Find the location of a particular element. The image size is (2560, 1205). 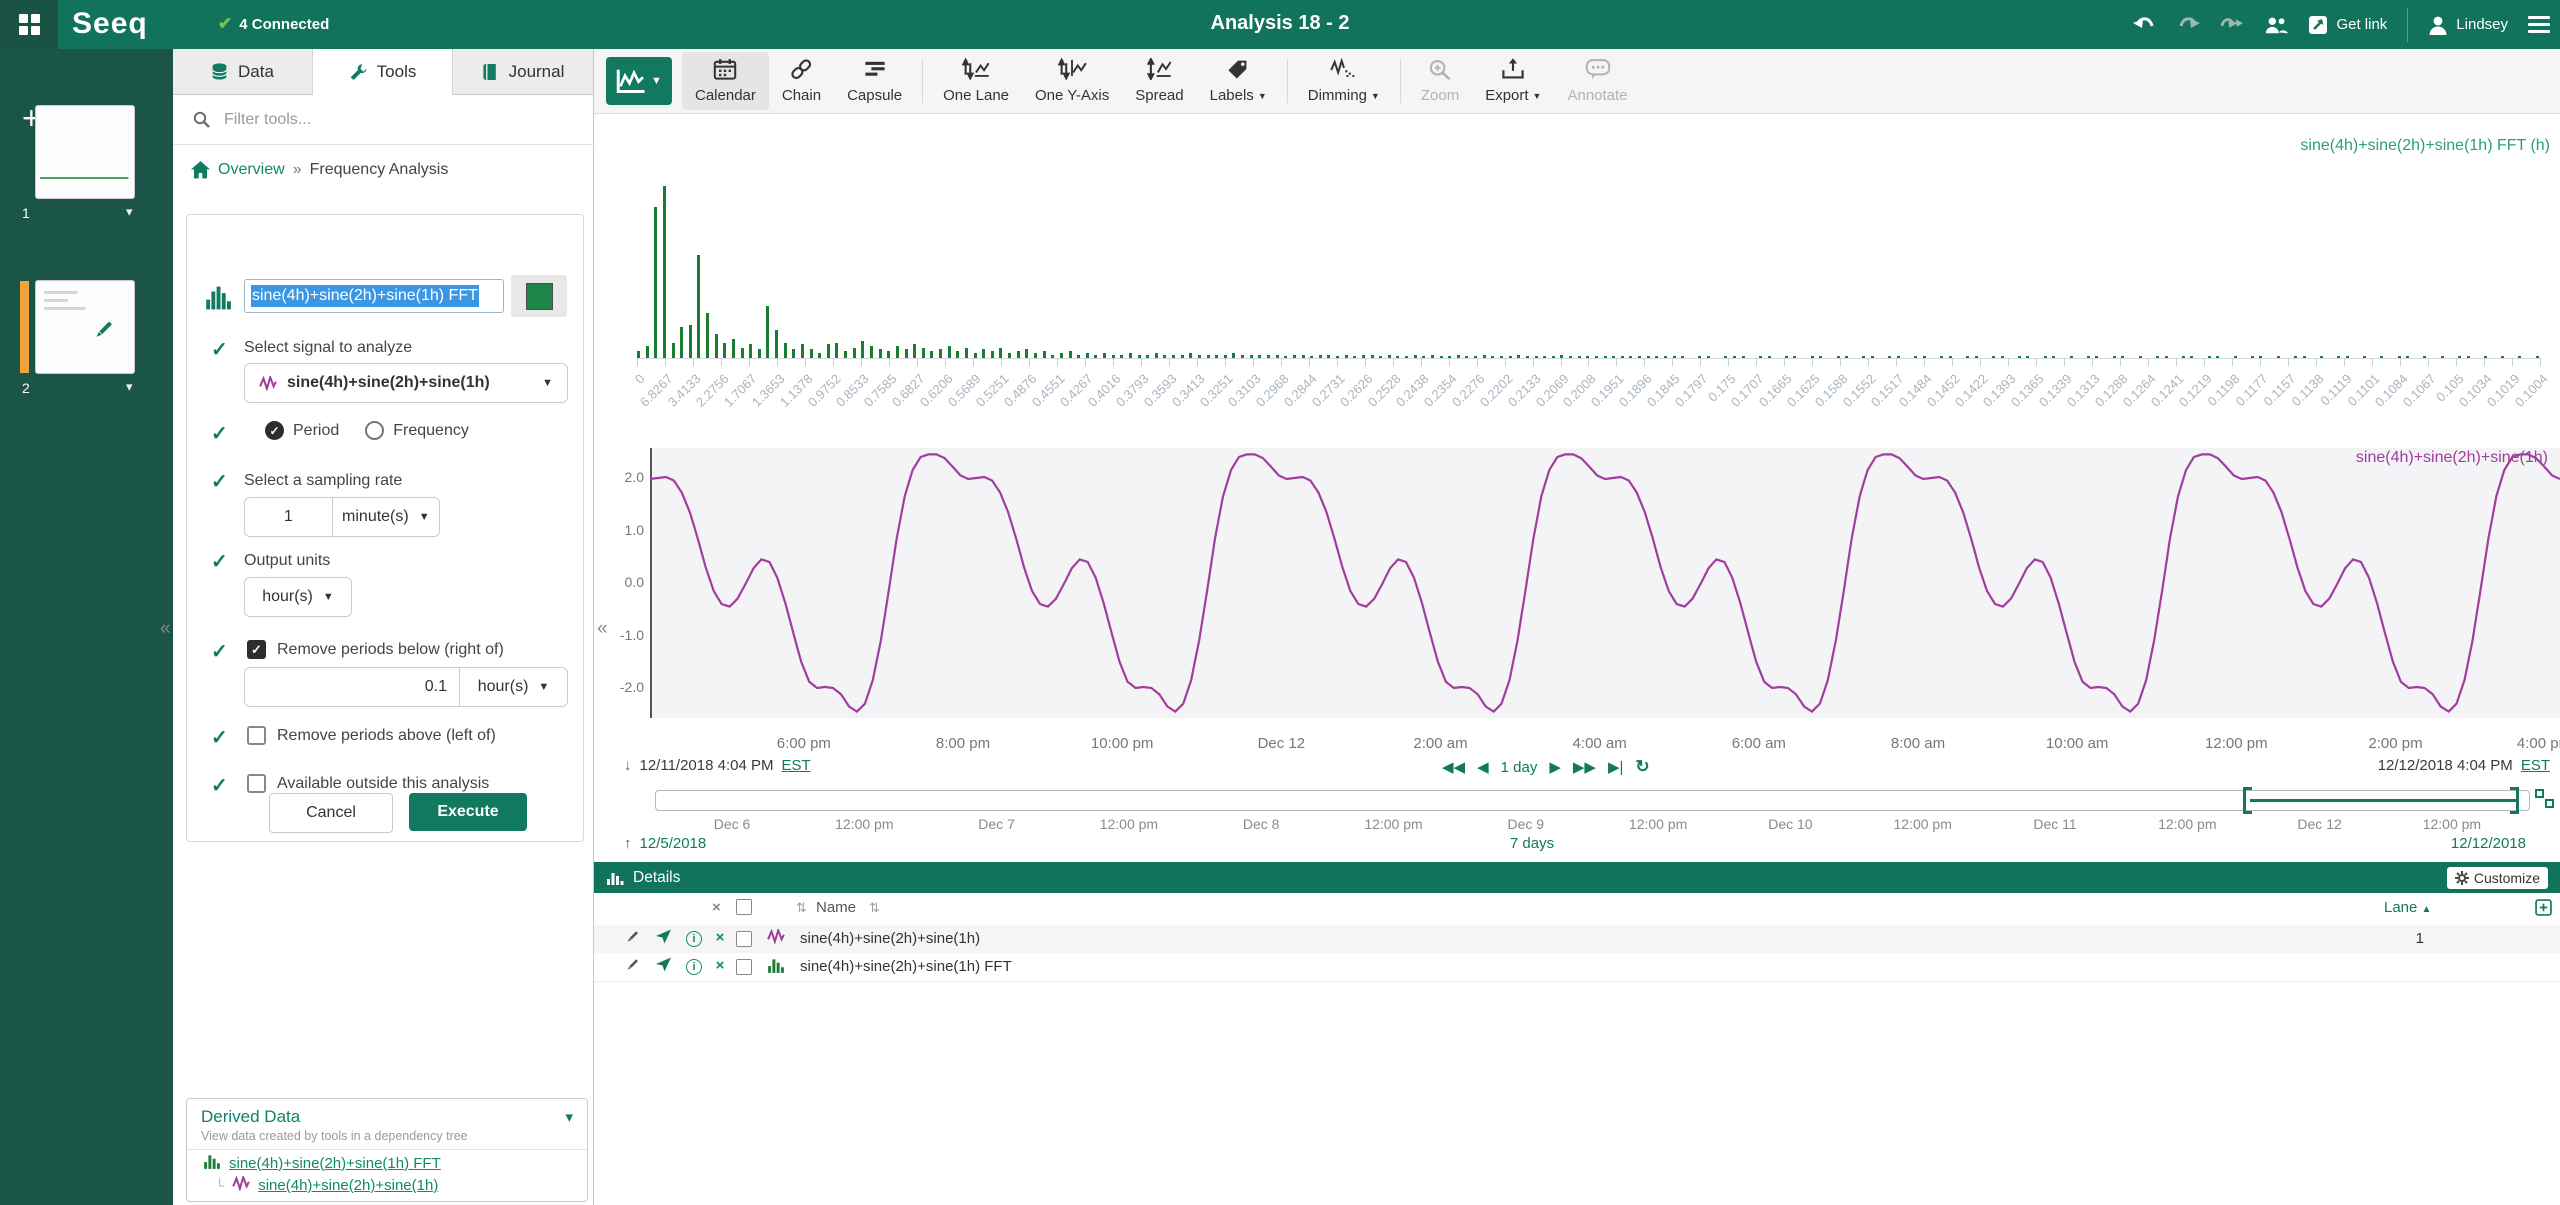

result-name-input: sine(4h)+sine(2h)+sine(1h) FFT is located at coordinates (374, 296).